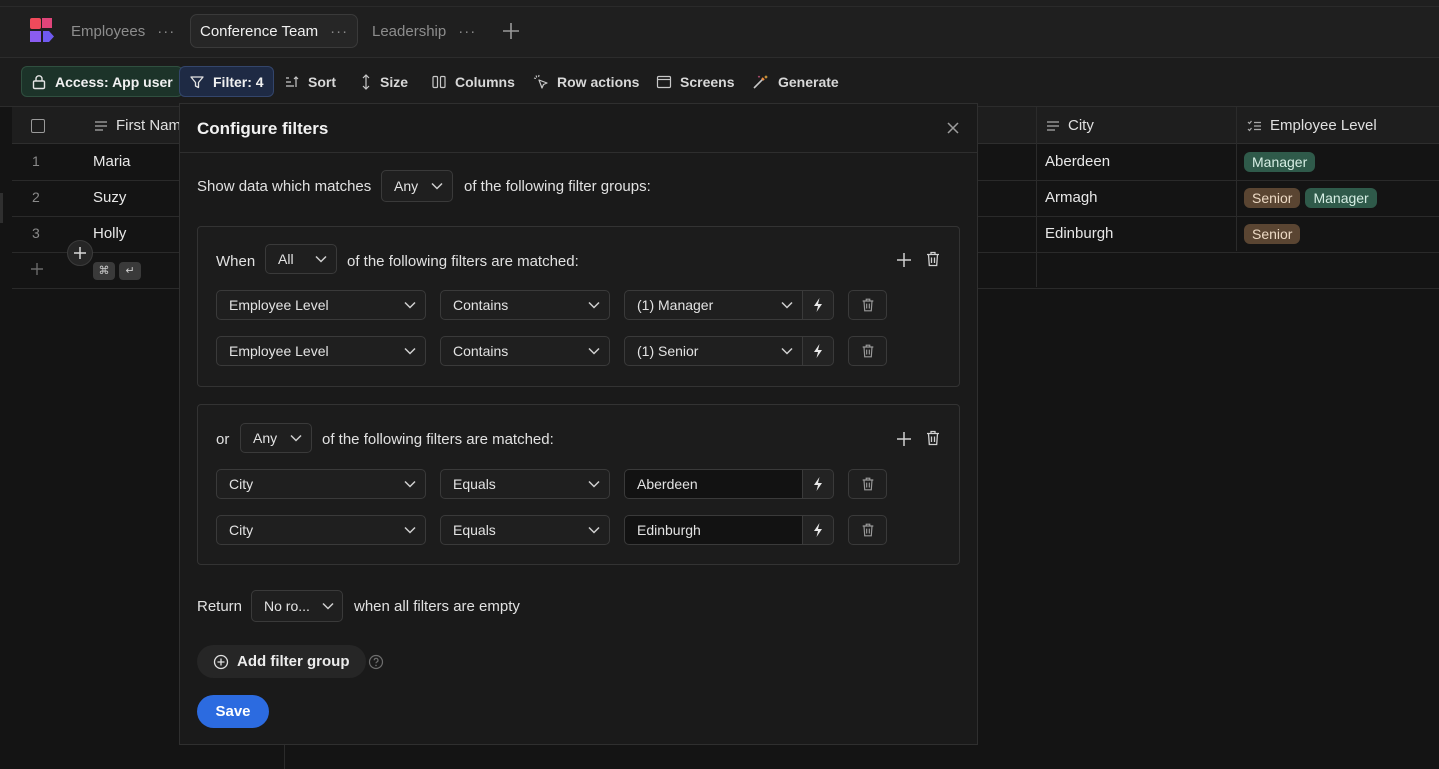 This screenshot has height=769, width=1439. I want to click on dialog-title: Configure filters, so click(263, 128).